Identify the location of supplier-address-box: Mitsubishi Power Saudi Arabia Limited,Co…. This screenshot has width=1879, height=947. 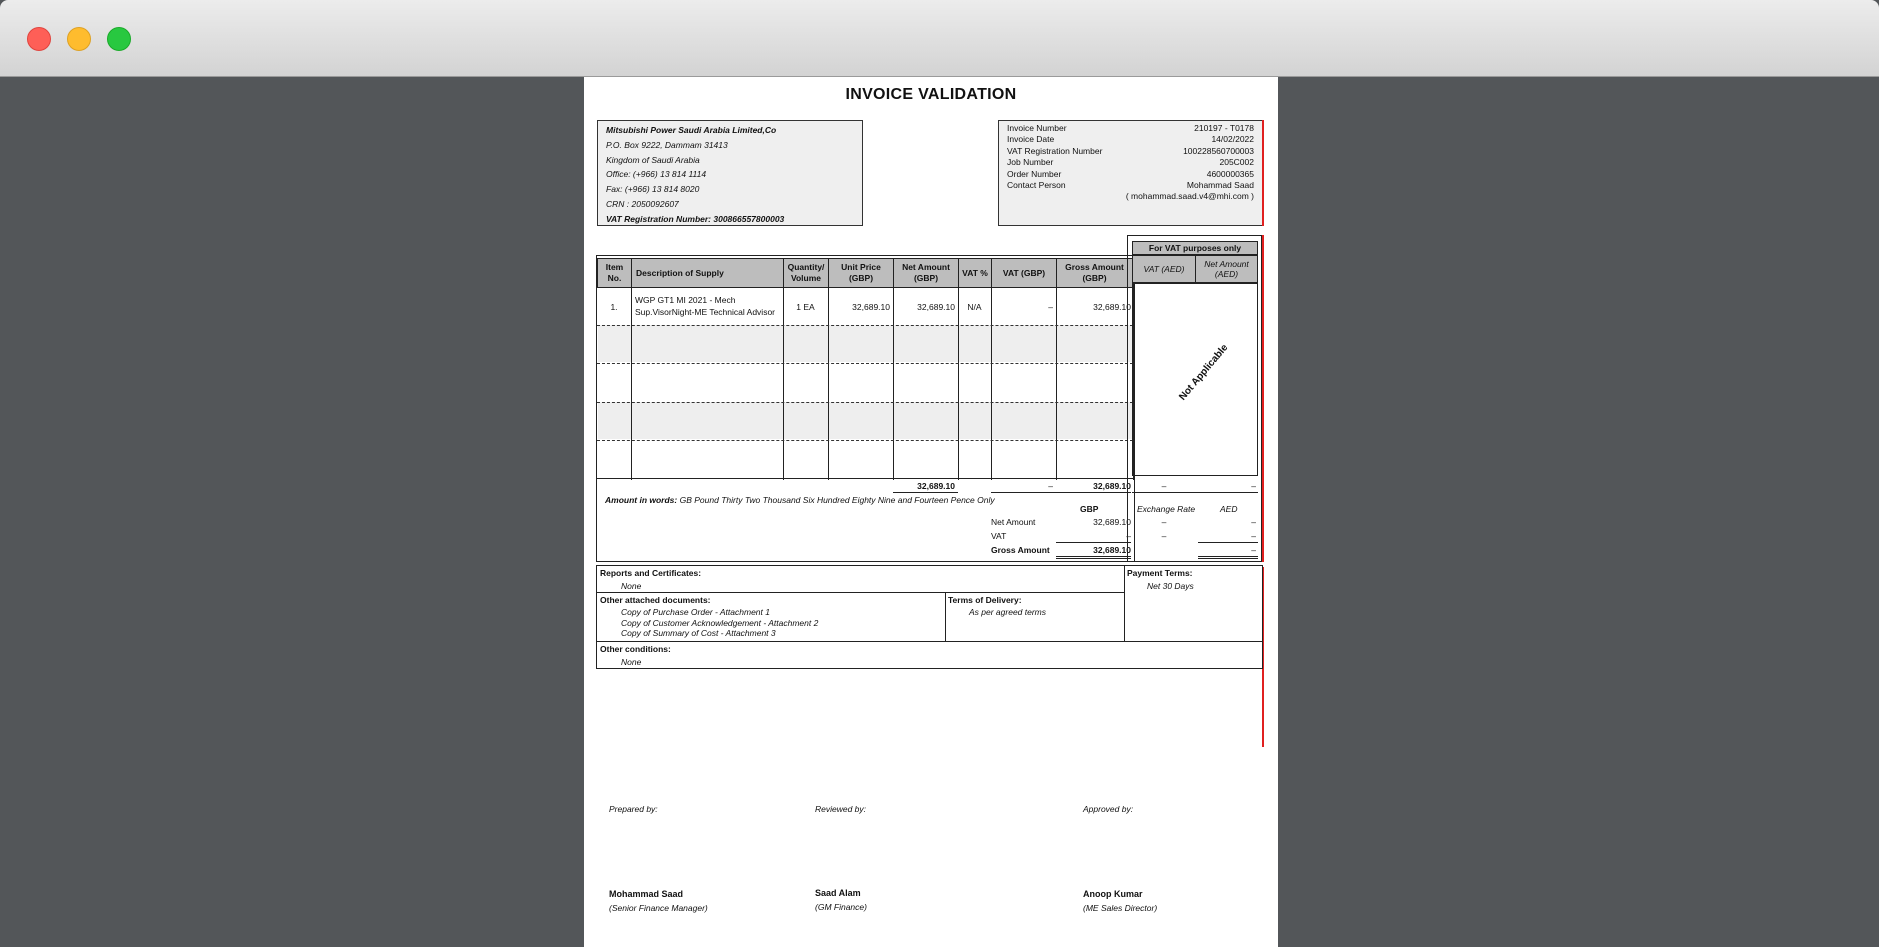
(730, 173).